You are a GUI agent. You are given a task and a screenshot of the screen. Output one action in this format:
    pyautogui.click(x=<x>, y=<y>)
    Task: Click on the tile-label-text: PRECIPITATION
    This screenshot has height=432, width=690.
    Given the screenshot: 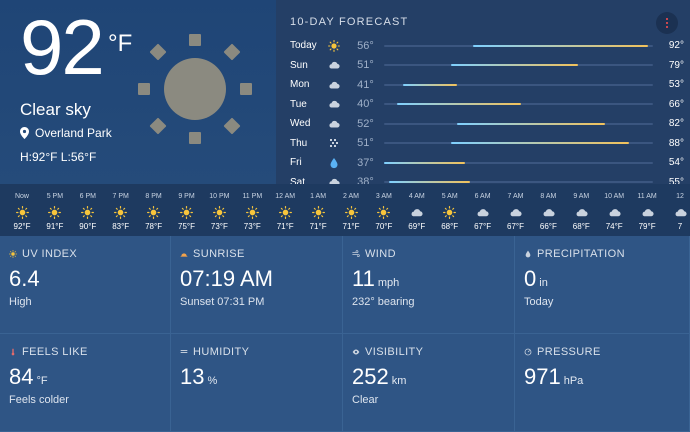 What is the action you would take?
    pyautogui.click(x=581, y=254)
    